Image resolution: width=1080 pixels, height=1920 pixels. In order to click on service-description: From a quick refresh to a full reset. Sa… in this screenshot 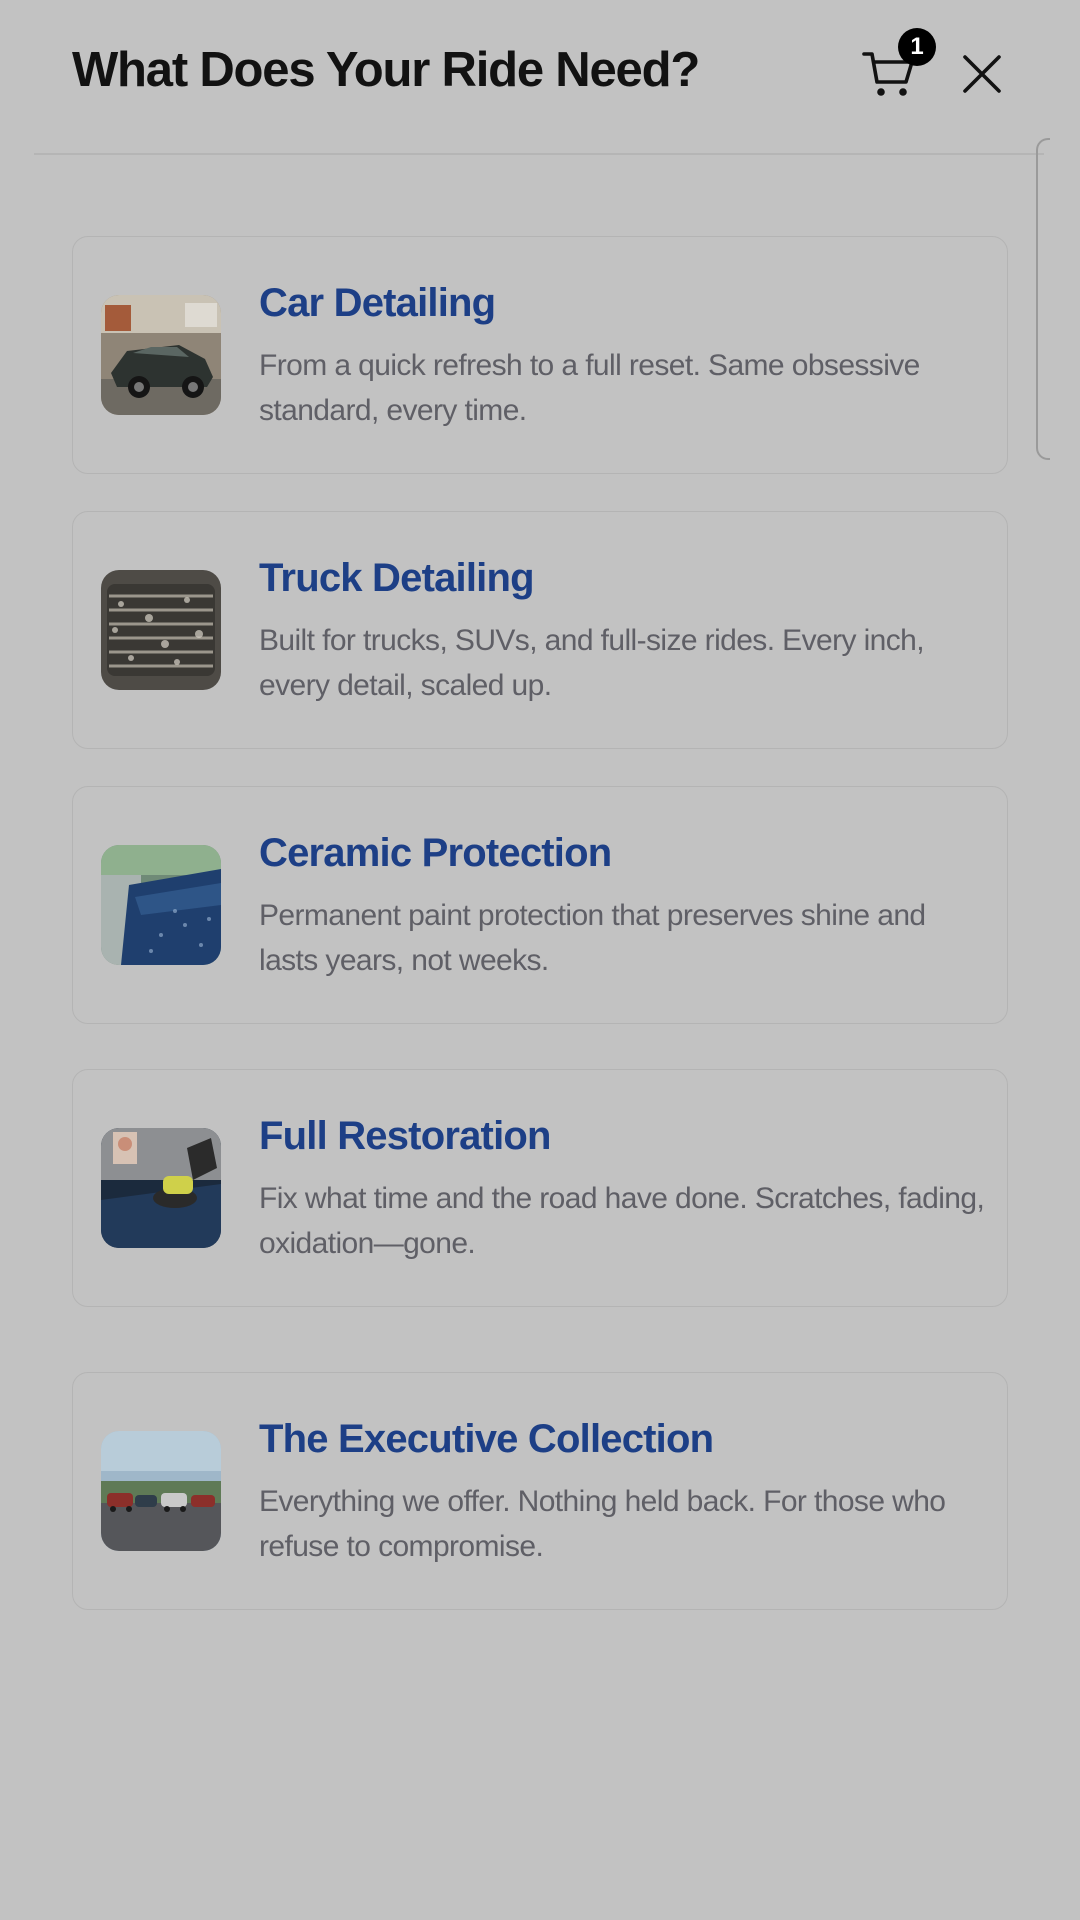, I will do `click(589, 388)`.